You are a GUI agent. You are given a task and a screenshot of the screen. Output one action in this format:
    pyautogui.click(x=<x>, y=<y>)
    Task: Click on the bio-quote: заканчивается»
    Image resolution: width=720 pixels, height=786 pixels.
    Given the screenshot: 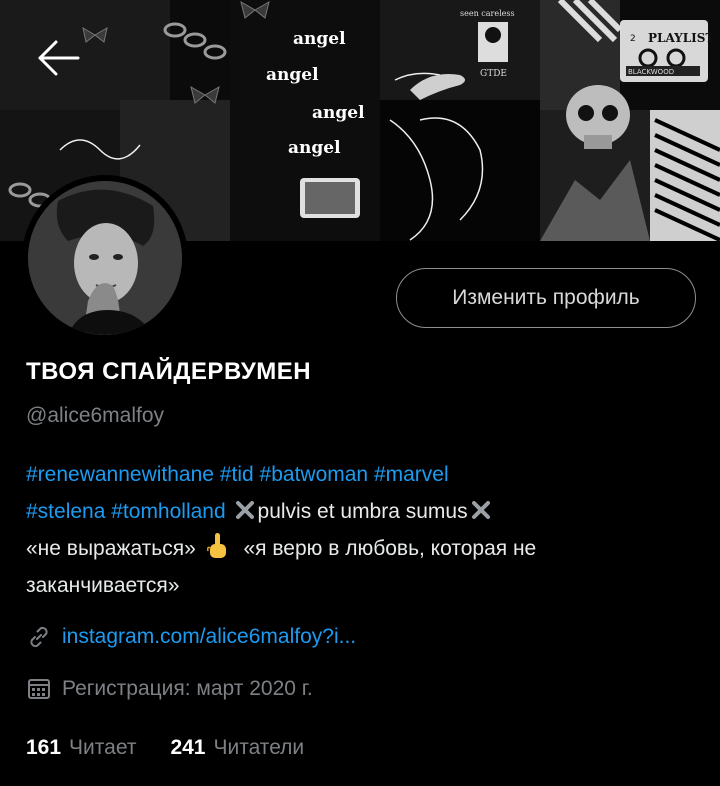 What is the action you would take?
    pyautogui.click(x=103, y=585)
    